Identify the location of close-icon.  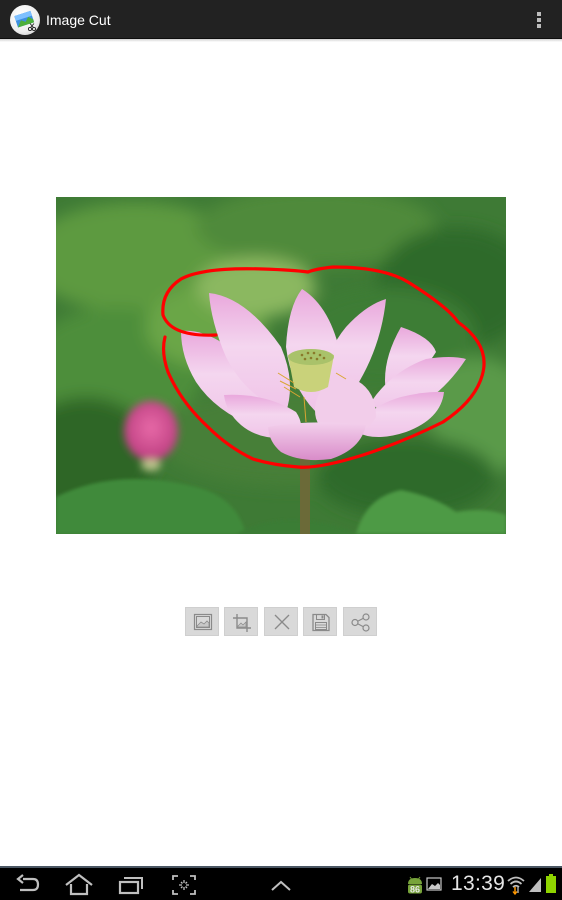
(282, 622).